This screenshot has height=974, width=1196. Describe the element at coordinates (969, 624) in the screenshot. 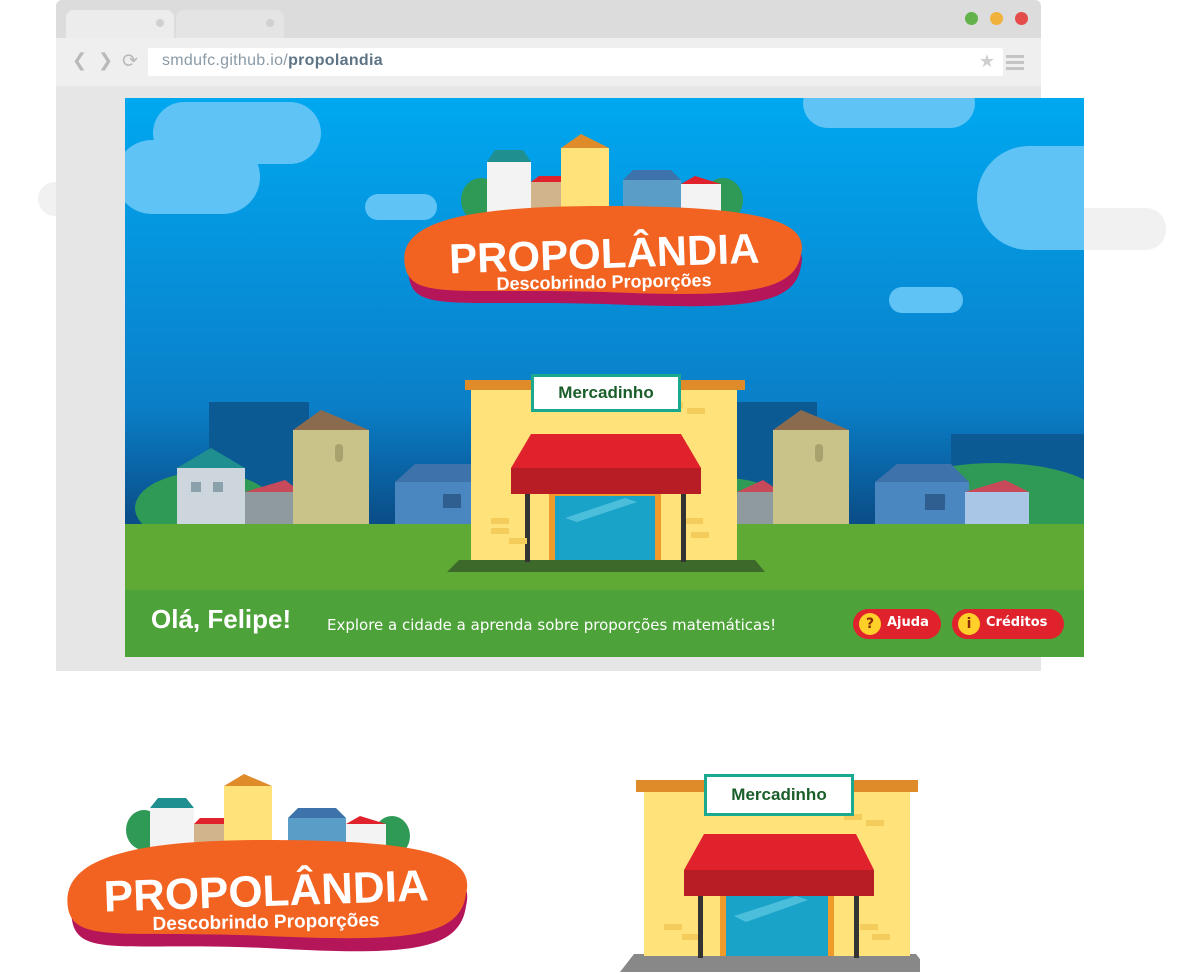

I see `info-icon: i` at that location.